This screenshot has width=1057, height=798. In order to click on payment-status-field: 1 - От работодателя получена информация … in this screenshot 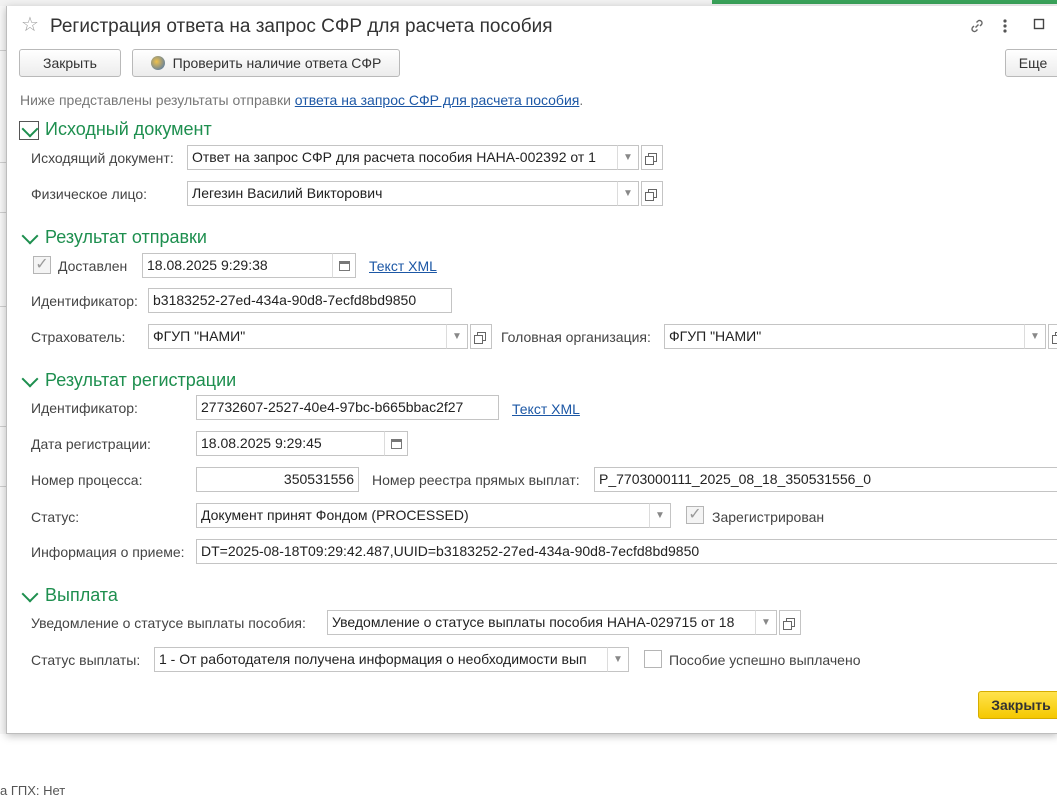, I will do `click(381, 659)`.